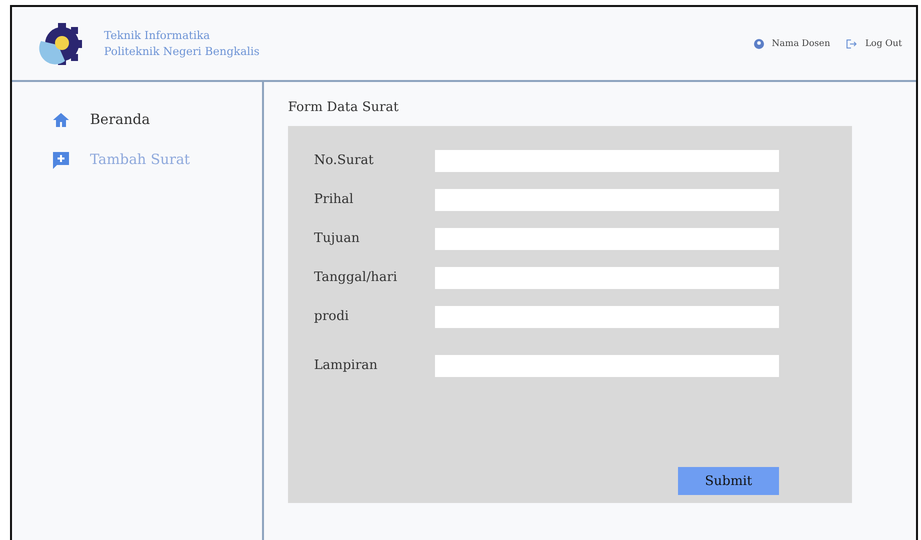  I want to click on field-label: No.Surat, so click(344, 160).